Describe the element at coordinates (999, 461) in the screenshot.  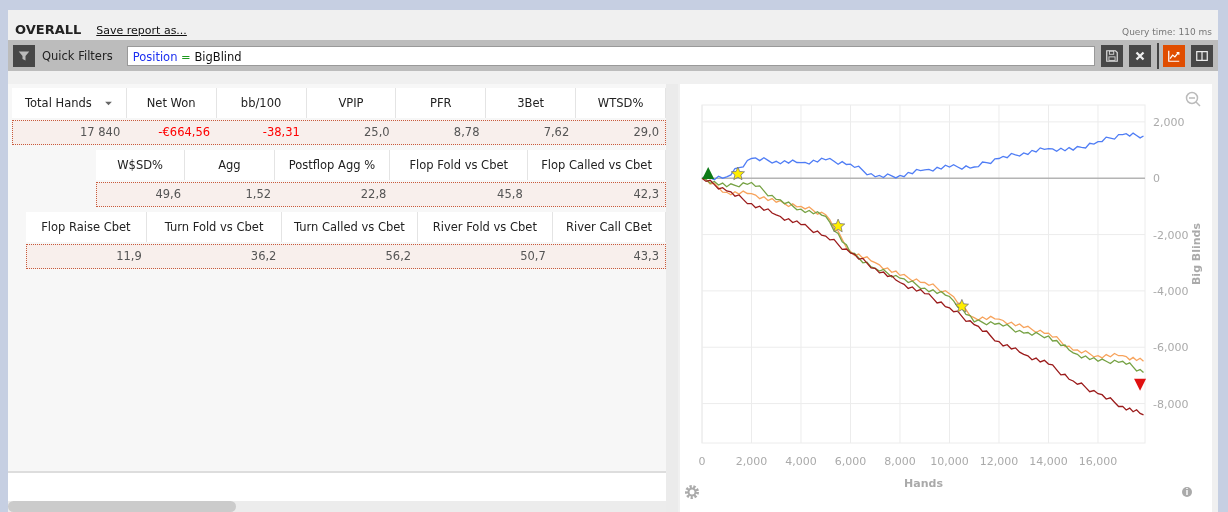
I see `x-tick-label: 12,000` at that location.